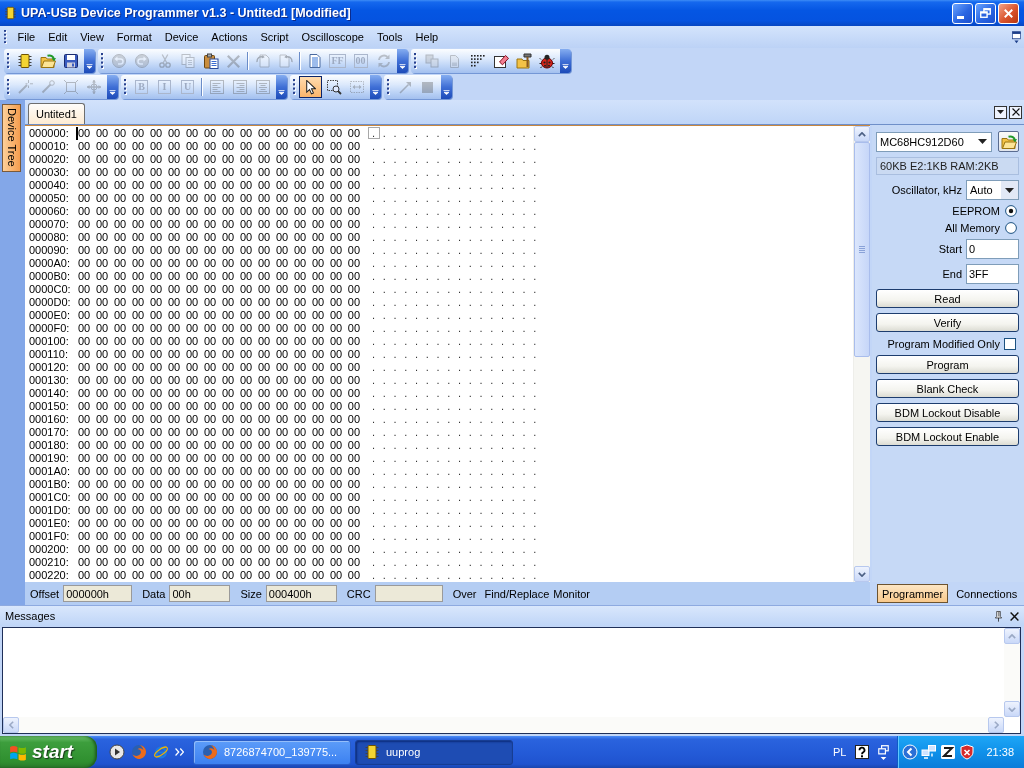  I want to click on text-field: 3FF, so click(992, 274).